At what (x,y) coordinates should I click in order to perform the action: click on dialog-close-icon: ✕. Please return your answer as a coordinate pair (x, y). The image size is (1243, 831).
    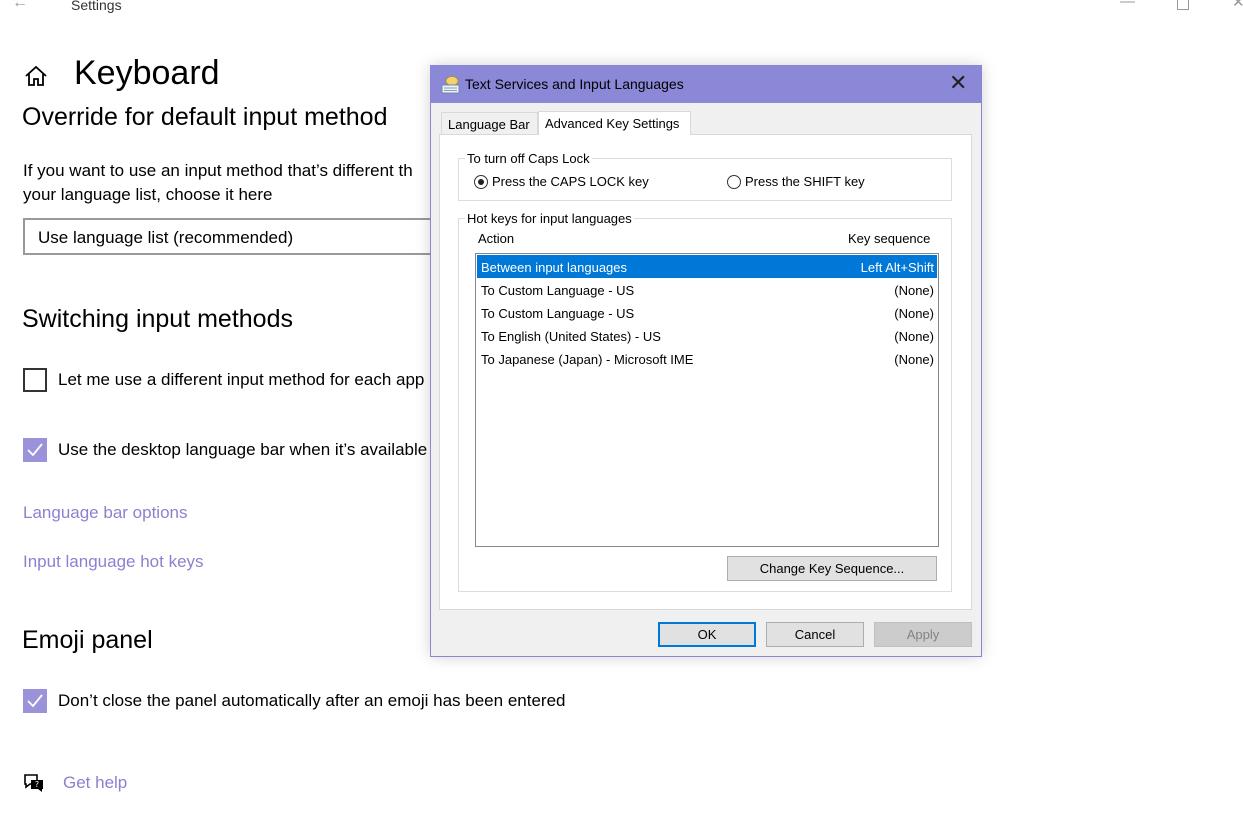
    Looking at the image, I should click on (958, 83).